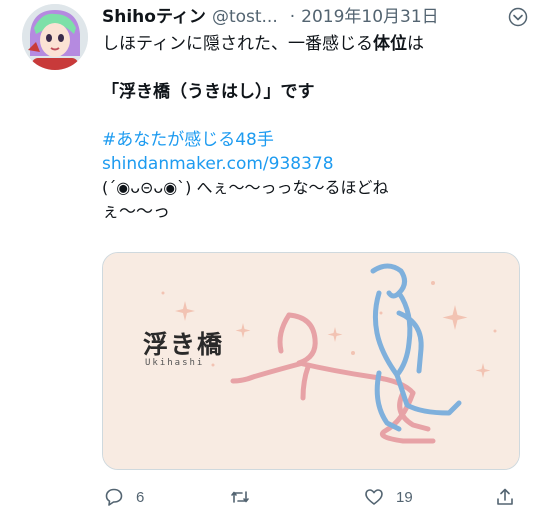 This screenshot has width=540, height=516. Describe the element at coordinates (389, 44) in the screenshot. I see `text-bold-segment: 体位` at that location.